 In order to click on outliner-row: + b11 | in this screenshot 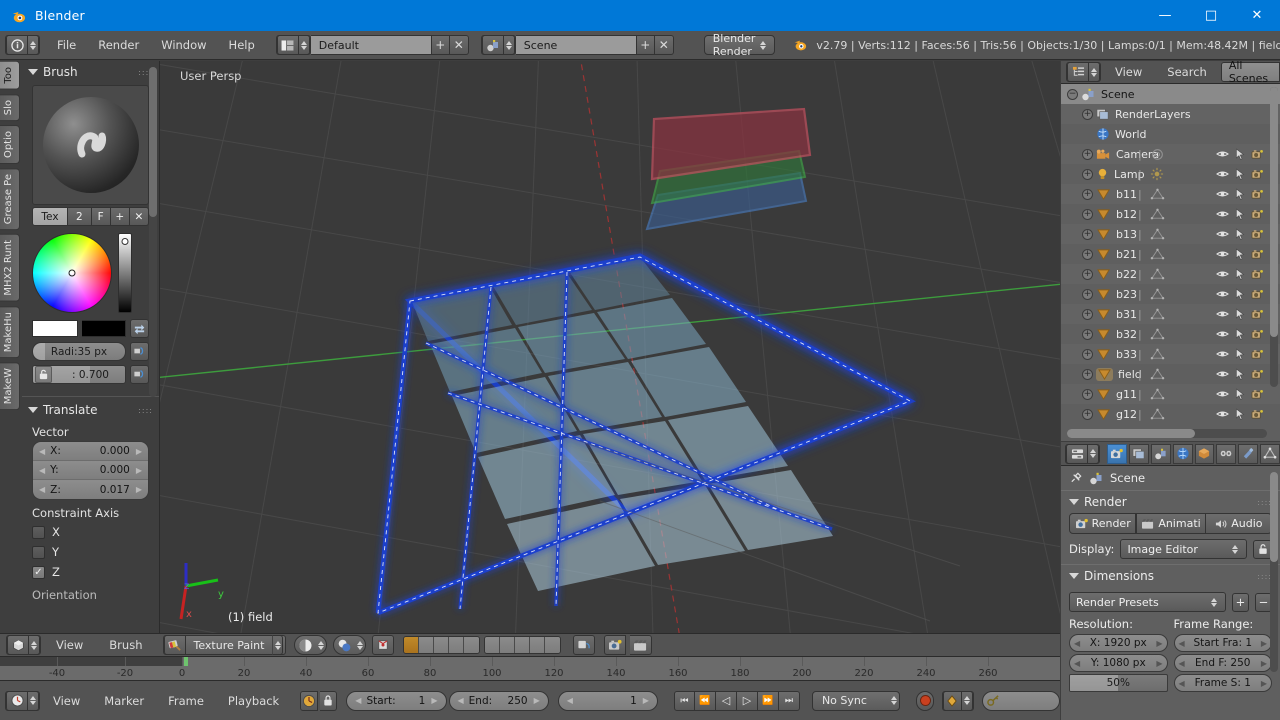, I will do `click(1170, 194)`.